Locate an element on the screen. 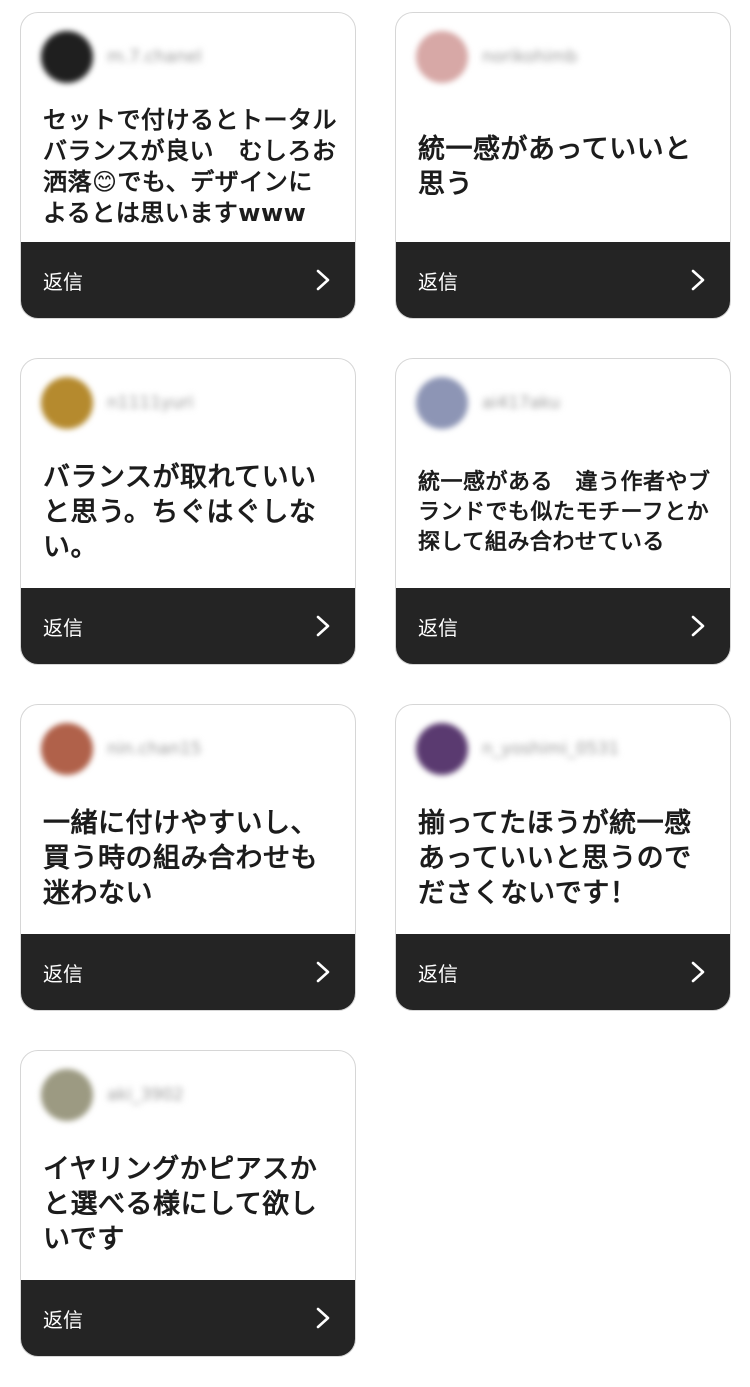  comment-area: イヤリングかピアスかと選べる様にして欲しいです is located at coordinates (190, 1204).